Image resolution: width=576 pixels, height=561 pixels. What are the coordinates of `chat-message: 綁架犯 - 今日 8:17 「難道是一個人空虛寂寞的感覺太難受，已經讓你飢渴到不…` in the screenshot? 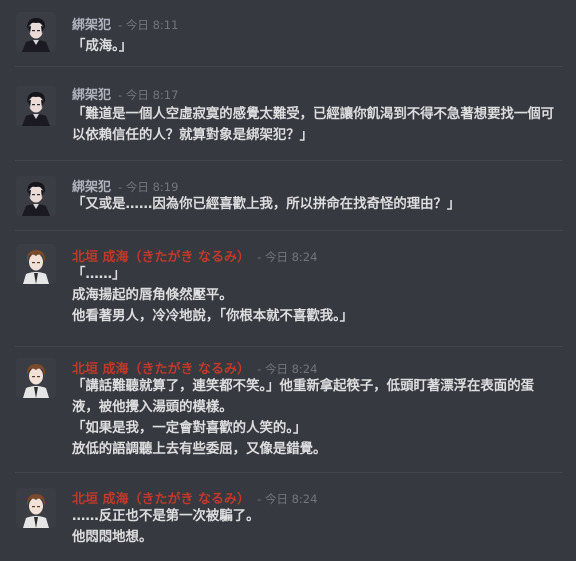 It's located at (288, 122).